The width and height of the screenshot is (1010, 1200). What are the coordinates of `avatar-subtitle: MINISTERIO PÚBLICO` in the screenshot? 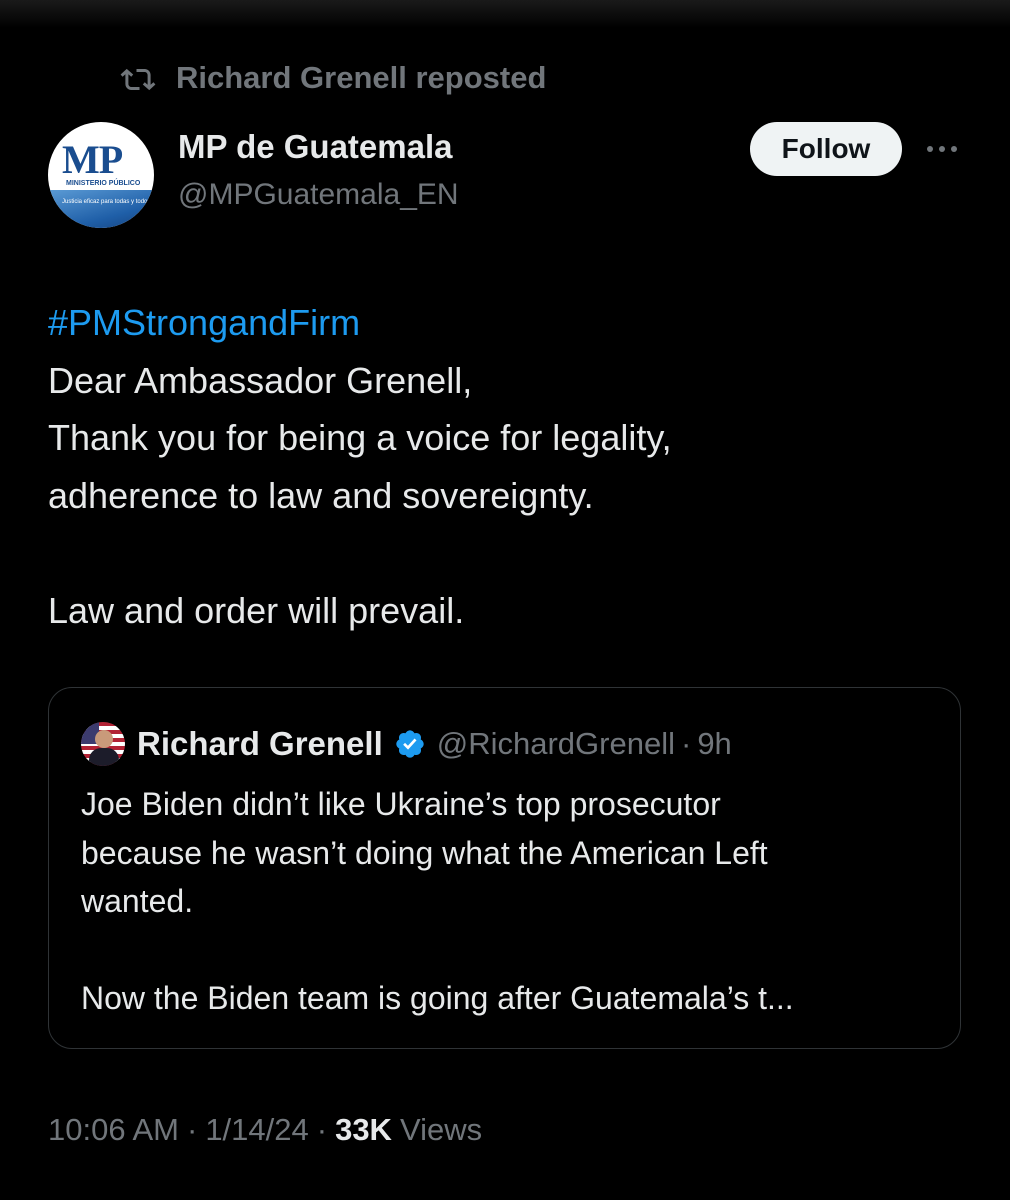 It's located at (103, 183).